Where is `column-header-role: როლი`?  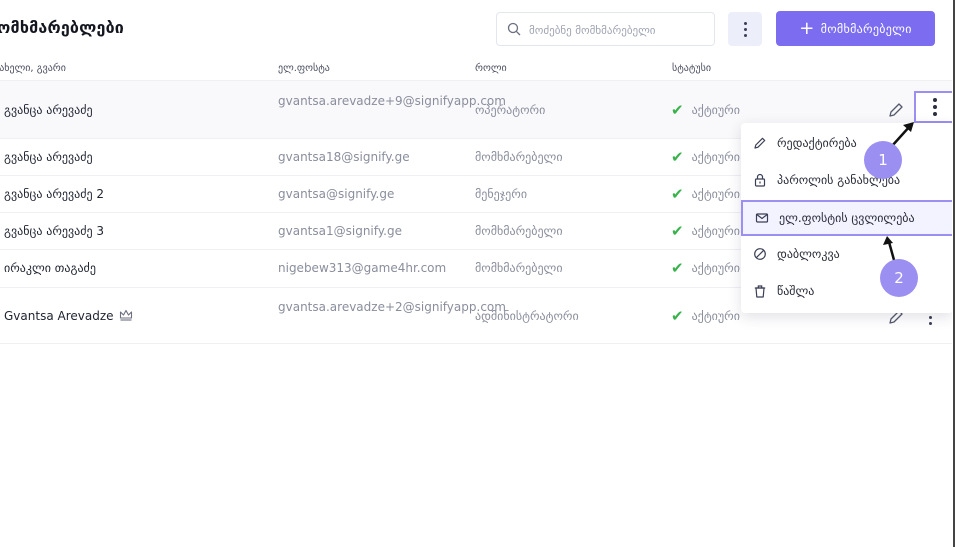 column-header-role: როლი is located at coordinates (491, 68).